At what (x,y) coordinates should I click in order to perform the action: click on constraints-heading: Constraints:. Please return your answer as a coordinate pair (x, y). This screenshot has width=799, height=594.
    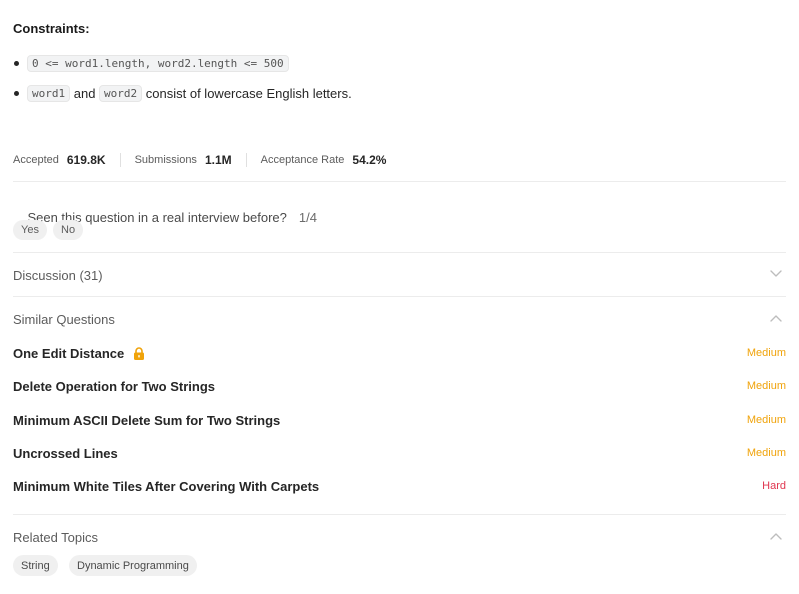
    Looking at the image, I should click on (51, 28).